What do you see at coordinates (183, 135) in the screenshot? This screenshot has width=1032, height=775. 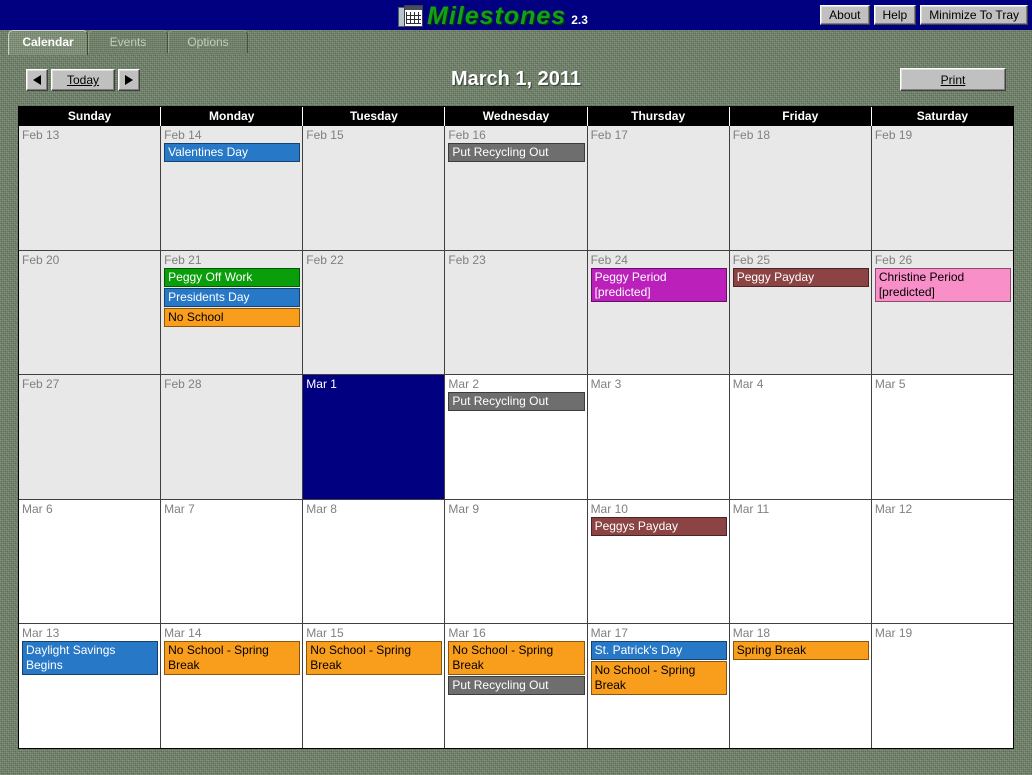 I see `day-number: Feb 14` at bounding box center [183, 135].